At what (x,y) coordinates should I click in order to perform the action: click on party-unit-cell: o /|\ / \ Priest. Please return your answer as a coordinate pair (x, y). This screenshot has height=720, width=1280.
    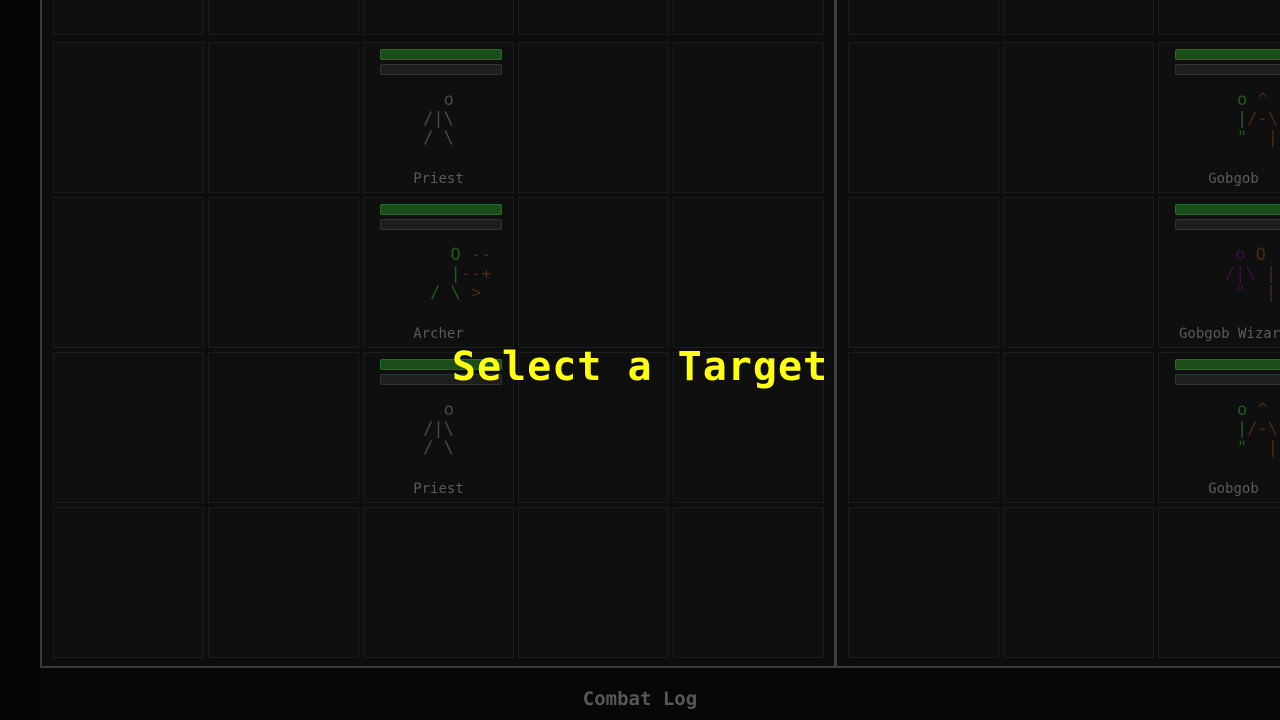
    Looking at the image, I should click on (438, 117).